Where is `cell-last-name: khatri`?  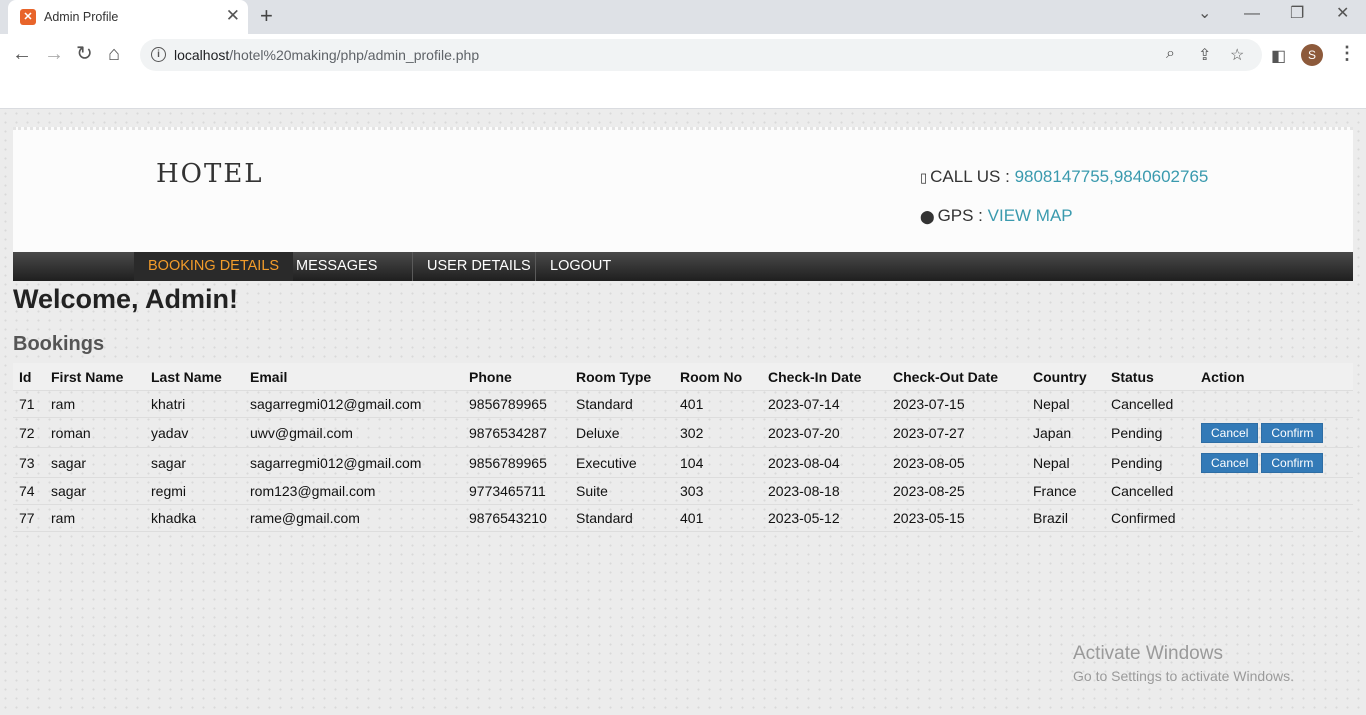
cell-last-name: khatri is located at coordinates (194, 404).